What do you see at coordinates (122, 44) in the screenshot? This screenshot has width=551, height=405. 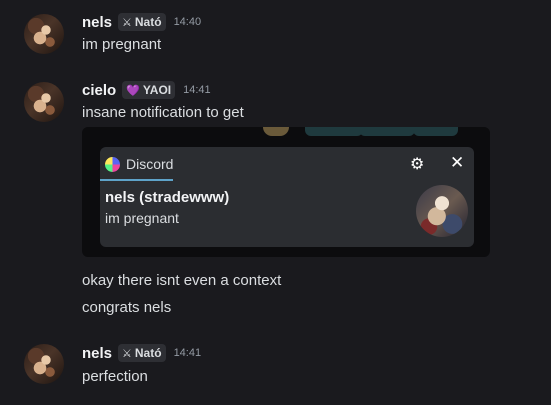 I see `message-text: im pregnant` at bounding box center [122, 44].